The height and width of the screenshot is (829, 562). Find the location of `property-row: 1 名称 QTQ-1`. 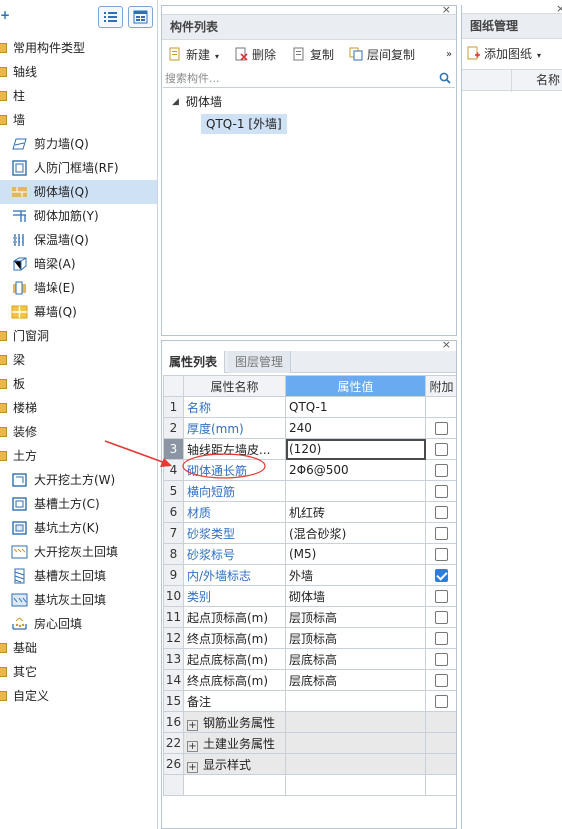

property-row: 1 名称 QTQ-1 is located at coordinates (309, 407).